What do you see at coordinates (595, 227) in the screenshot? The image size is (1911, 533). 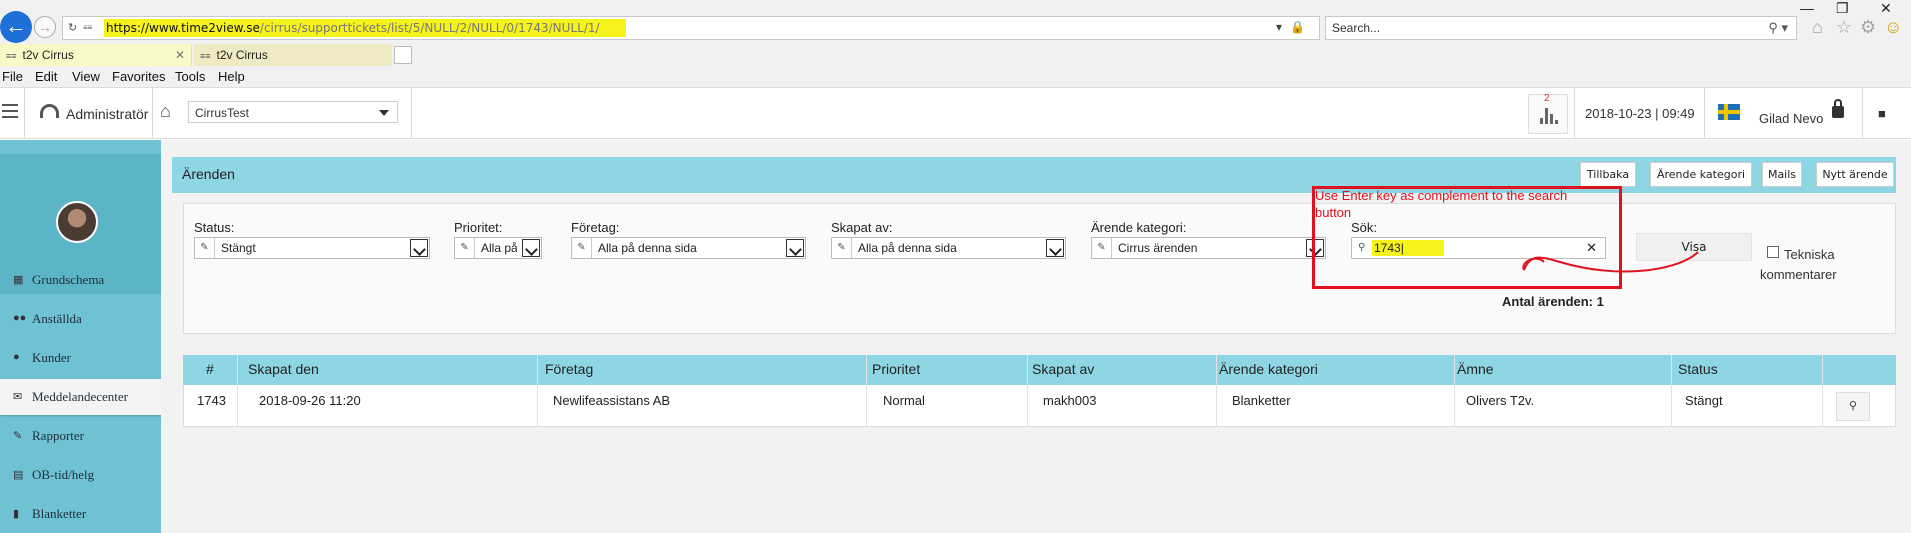 I see `company-label: Företag:` at bounding box center [595, 227].